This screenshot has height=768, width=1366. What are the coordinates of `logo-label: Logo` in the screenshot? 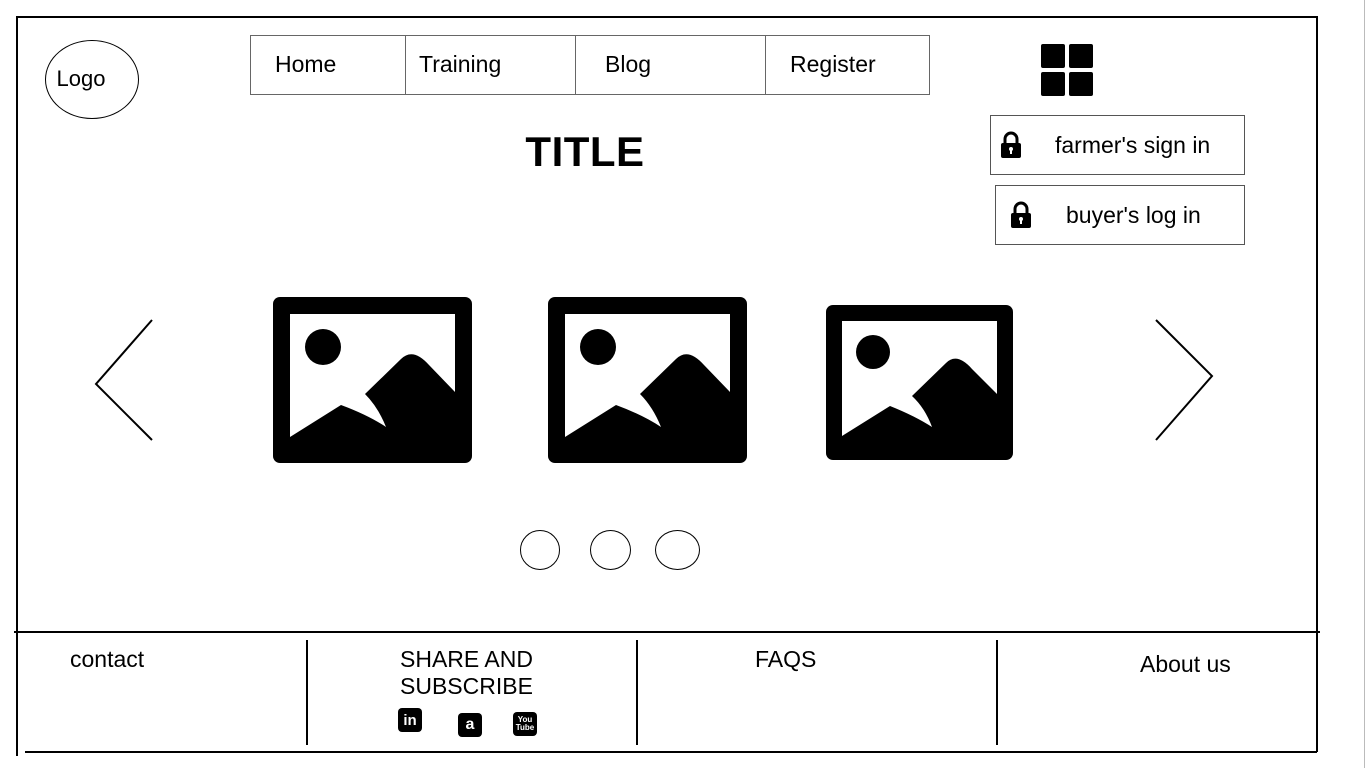 It's located at (81, 78).